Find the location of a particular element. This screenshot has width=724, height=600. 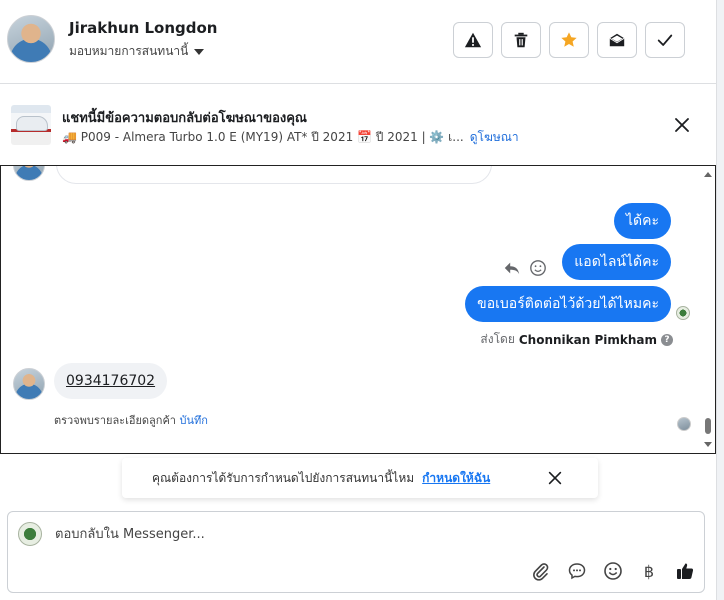

close-banner-icon is located at coordinates (682, 125).